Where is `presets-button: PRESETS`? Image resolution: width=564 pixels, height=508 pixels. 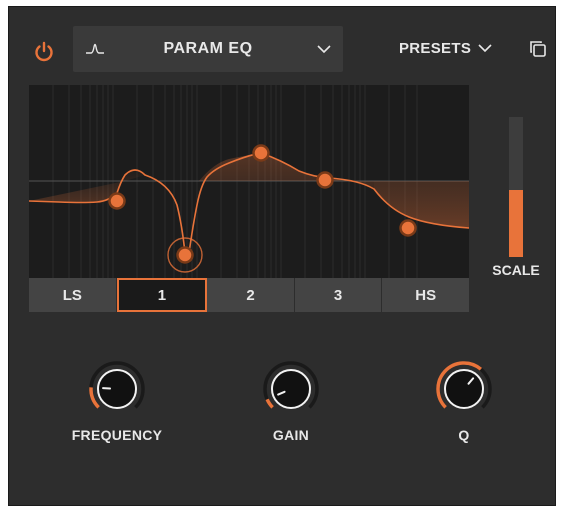
presets-button: PRESETS is located at coordinates (446, 48).